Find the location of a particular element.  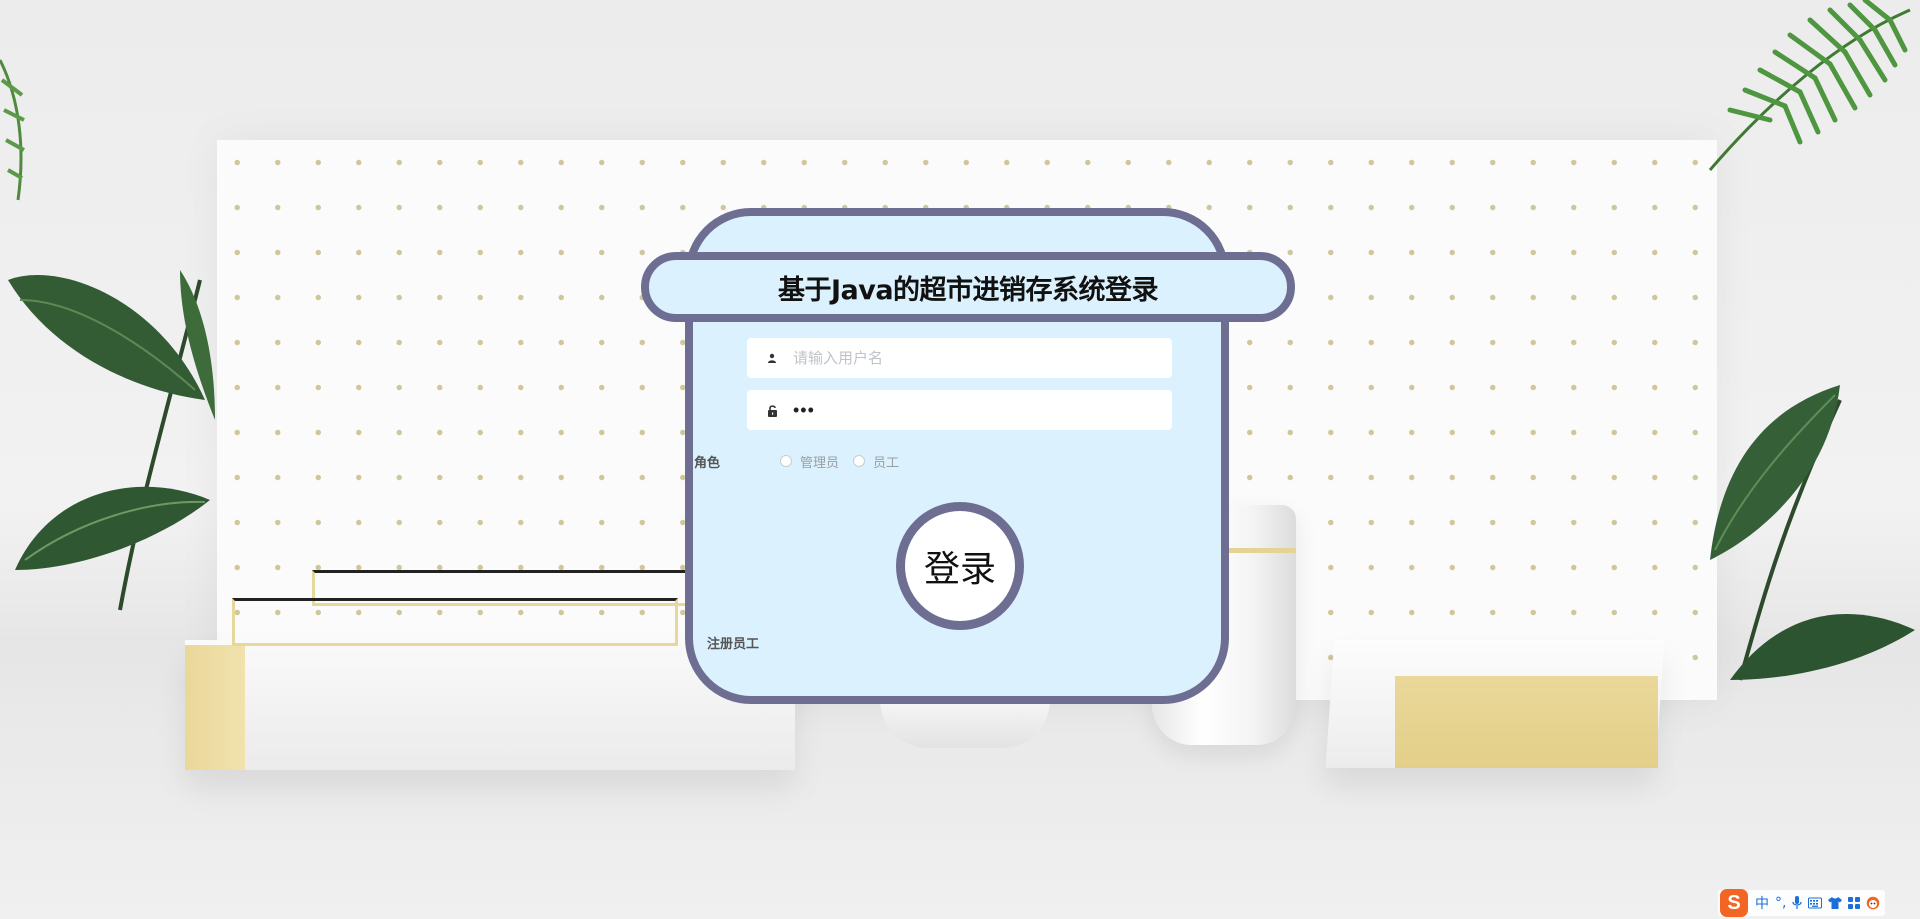

ime-chinese-mode: 中 is located at coordinates (1762, 903).